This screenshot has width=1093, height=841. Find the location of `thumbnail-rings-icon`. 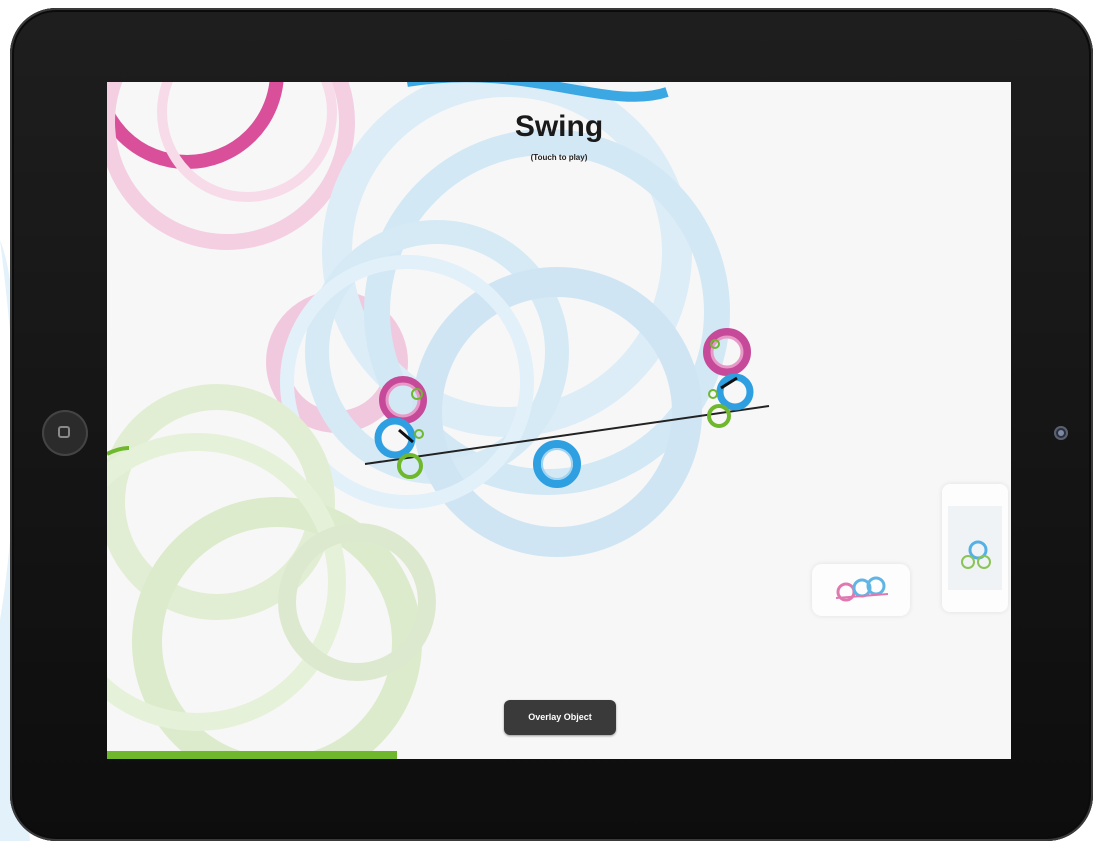

thumbnail-rings-icon is located at coordinates (862, 589).